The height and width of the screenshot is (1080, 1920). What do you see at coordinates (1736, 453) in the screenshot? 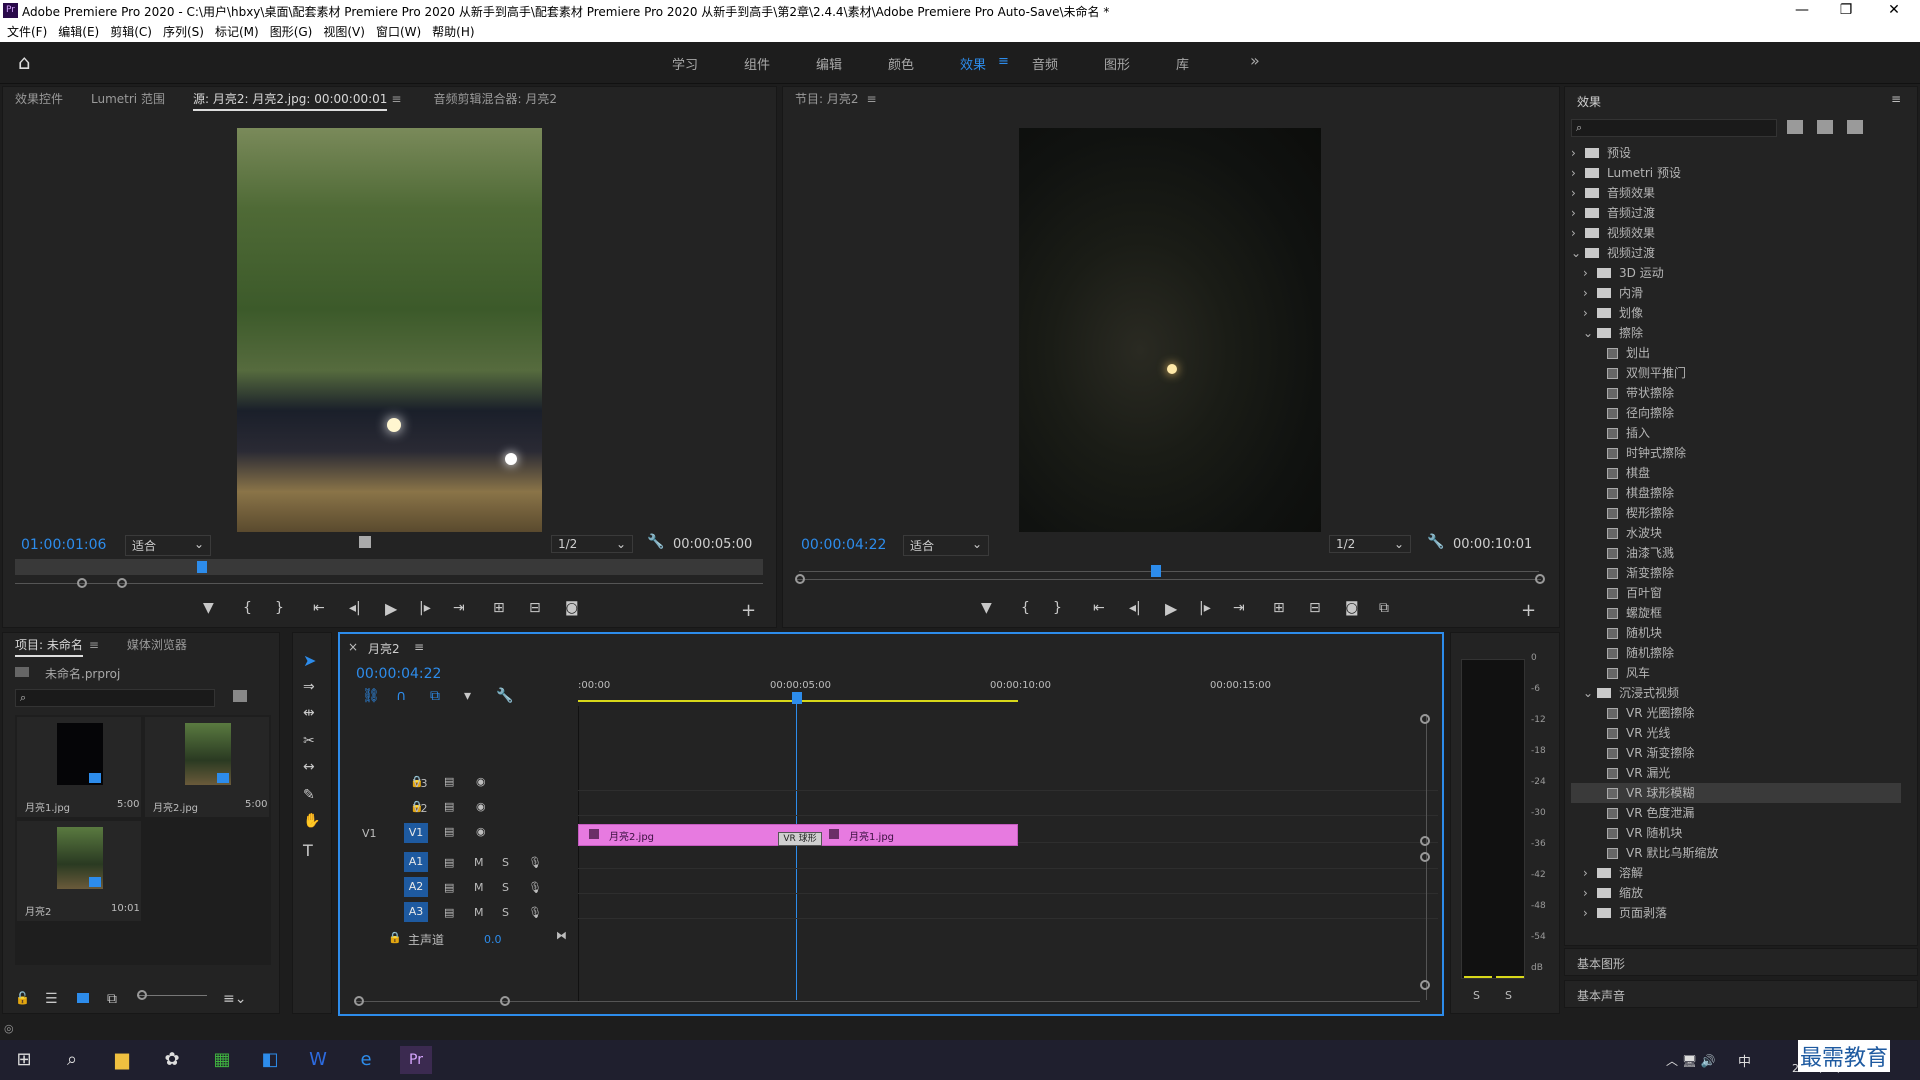
I see `effects-tree-item: 时钟式擦除` at bounding box center [1736, 453].